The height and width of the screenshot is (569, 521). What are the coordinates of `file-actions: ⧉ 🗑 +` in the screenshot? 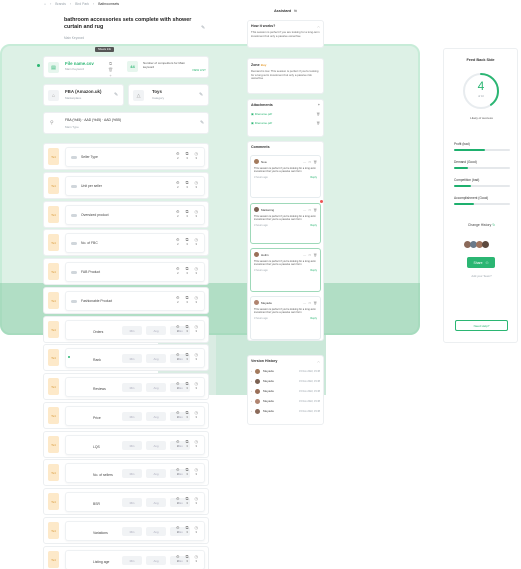 It's located at (110, 70).